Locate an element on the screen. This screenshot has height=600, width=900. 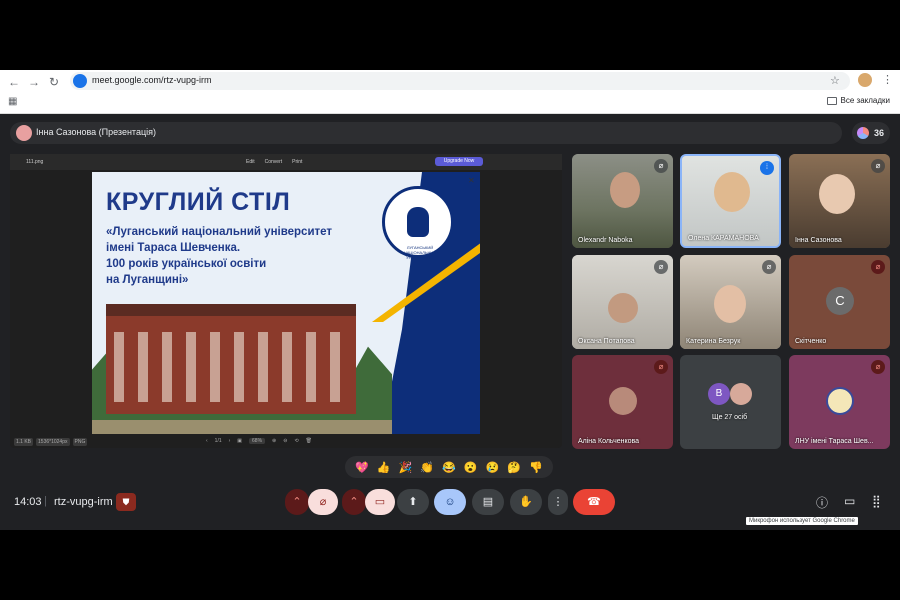
participant-initial-avatar: B is located at coordinates (719, 394).